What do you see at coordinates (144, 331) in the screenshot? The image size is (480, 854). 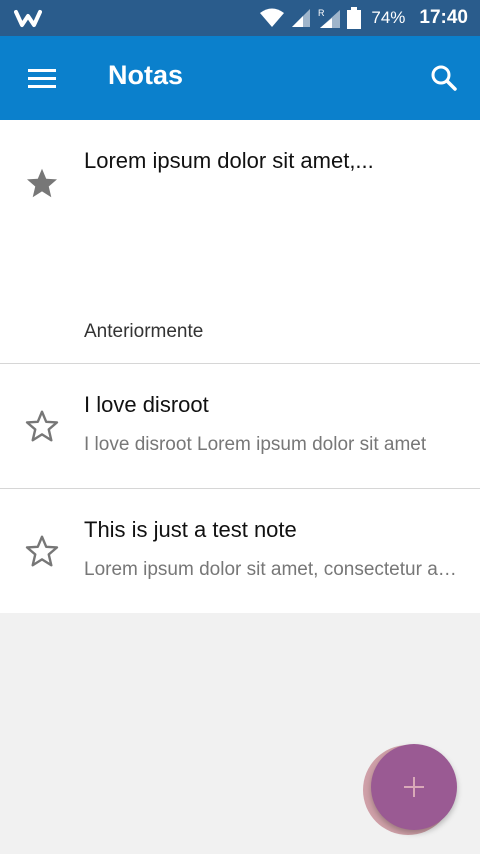 I see `section-header: Anteriormente` at bounding box center [144, 331].